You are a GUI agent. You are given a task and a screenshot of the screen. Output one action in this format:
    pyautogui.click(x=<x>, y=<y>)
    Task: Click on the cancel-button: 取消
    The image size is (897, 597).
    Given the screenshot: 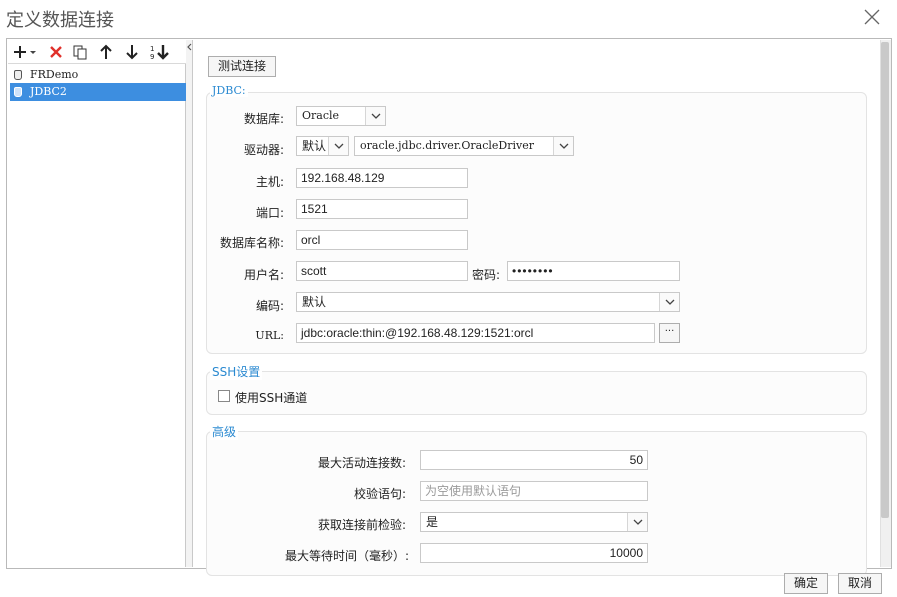 What is the action you would take?
    pyautogui.click(x=860, y=583)
    